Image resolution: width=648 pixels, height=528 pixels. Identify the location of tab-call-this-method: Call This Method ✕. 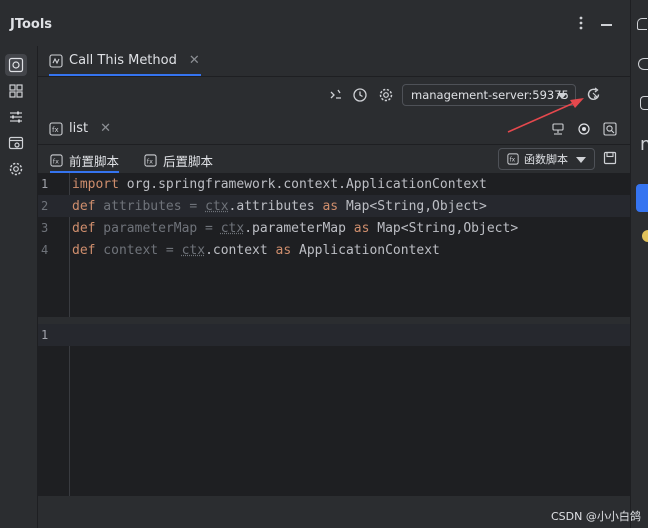
(124, 60).